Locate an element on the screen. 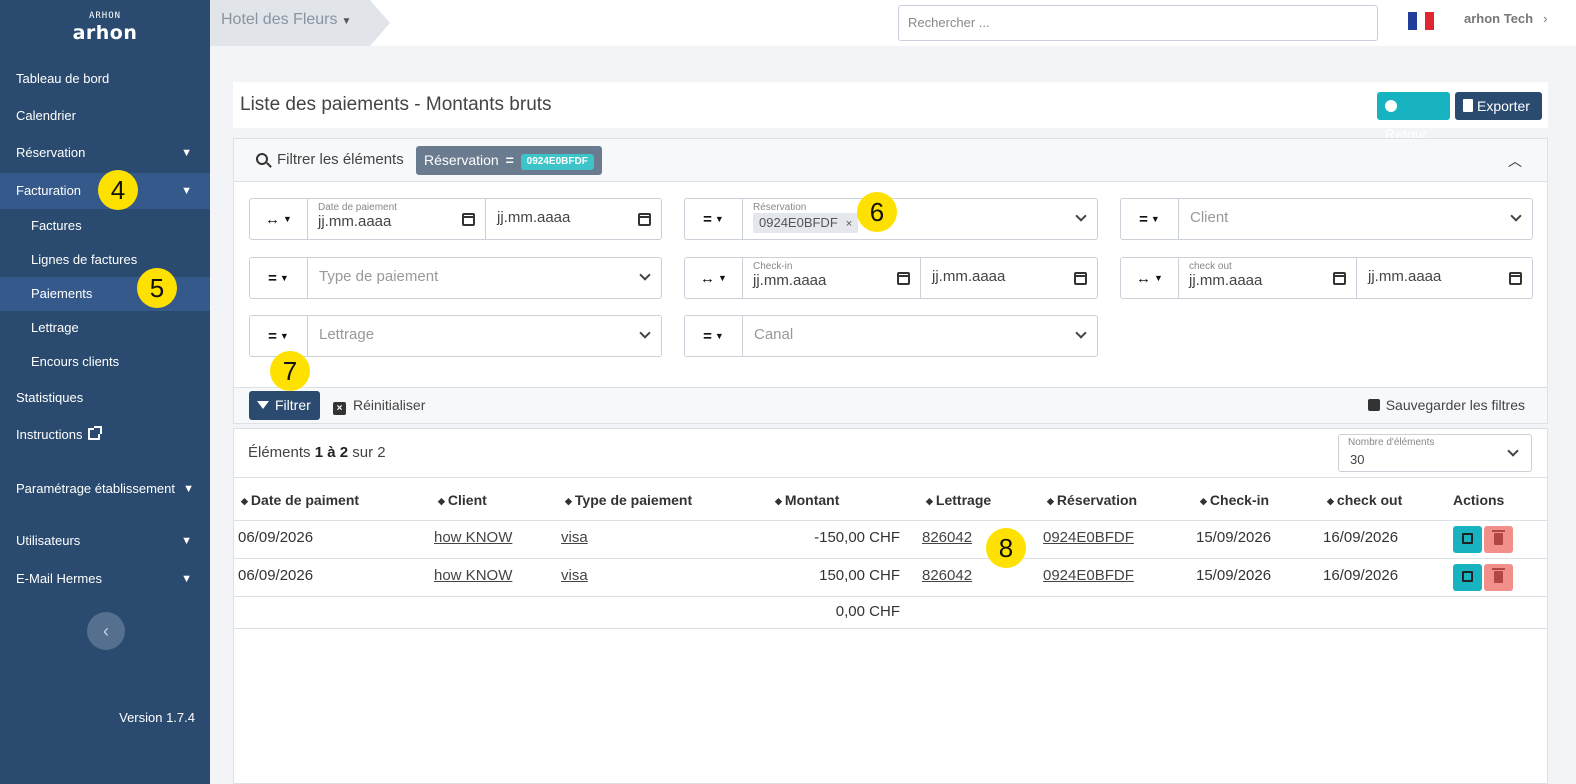  column-header-lettrage: ◆ Lettrage is located at coordinates (958, 500).